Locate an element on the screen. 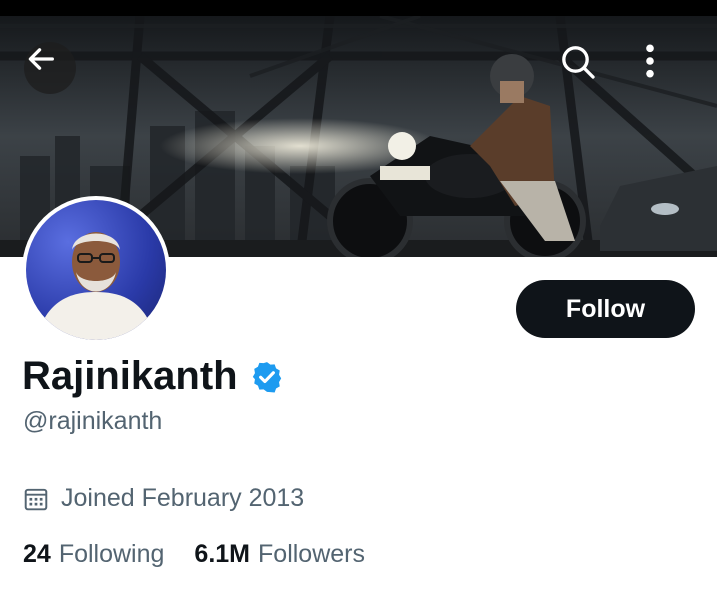 The image size is (717, 599). joined-text: Joined February 2013 is located at coordinates (183, 498).